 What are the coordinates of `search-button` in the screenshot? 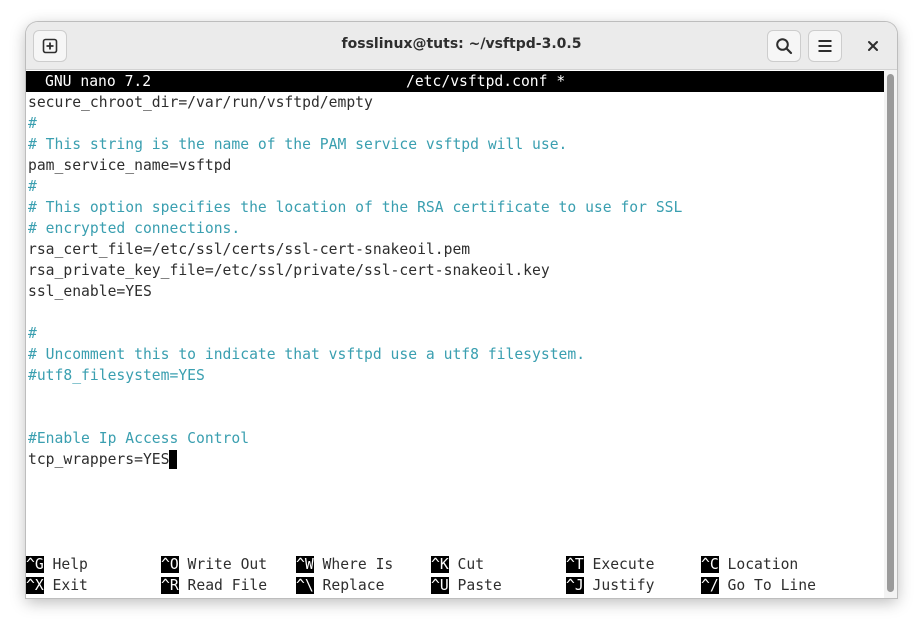 It's located at (784, 46).